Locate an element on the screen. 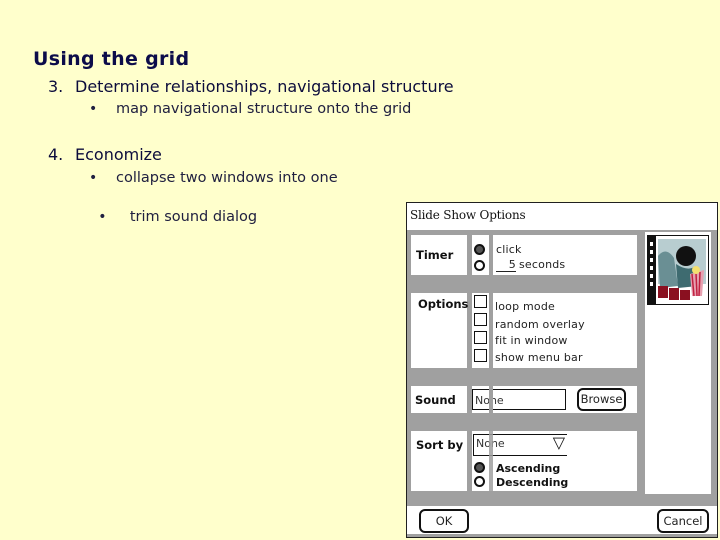  sub-bullet: • collapse two windows into one is located at coordinates (213, 178).